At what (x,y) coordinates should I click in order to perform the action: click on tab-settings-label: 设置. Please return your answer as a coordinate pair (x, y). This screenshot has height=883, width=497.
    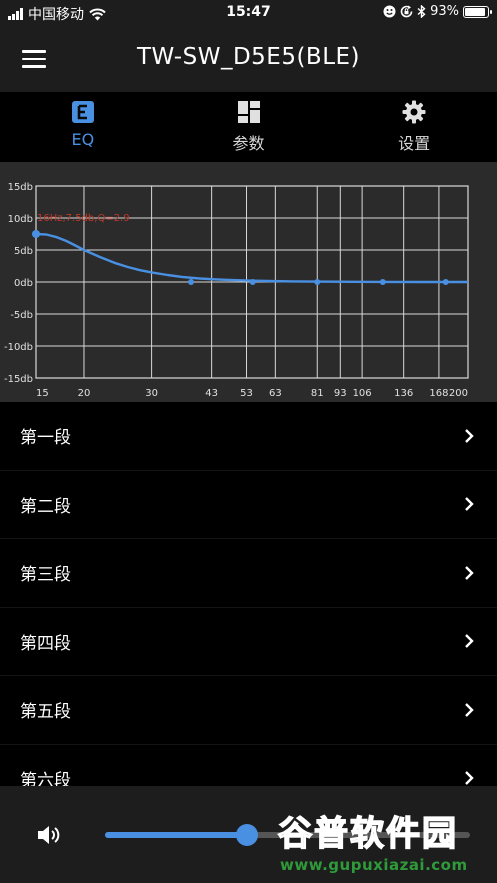
    Looking at the image, I should click on (414, 143).